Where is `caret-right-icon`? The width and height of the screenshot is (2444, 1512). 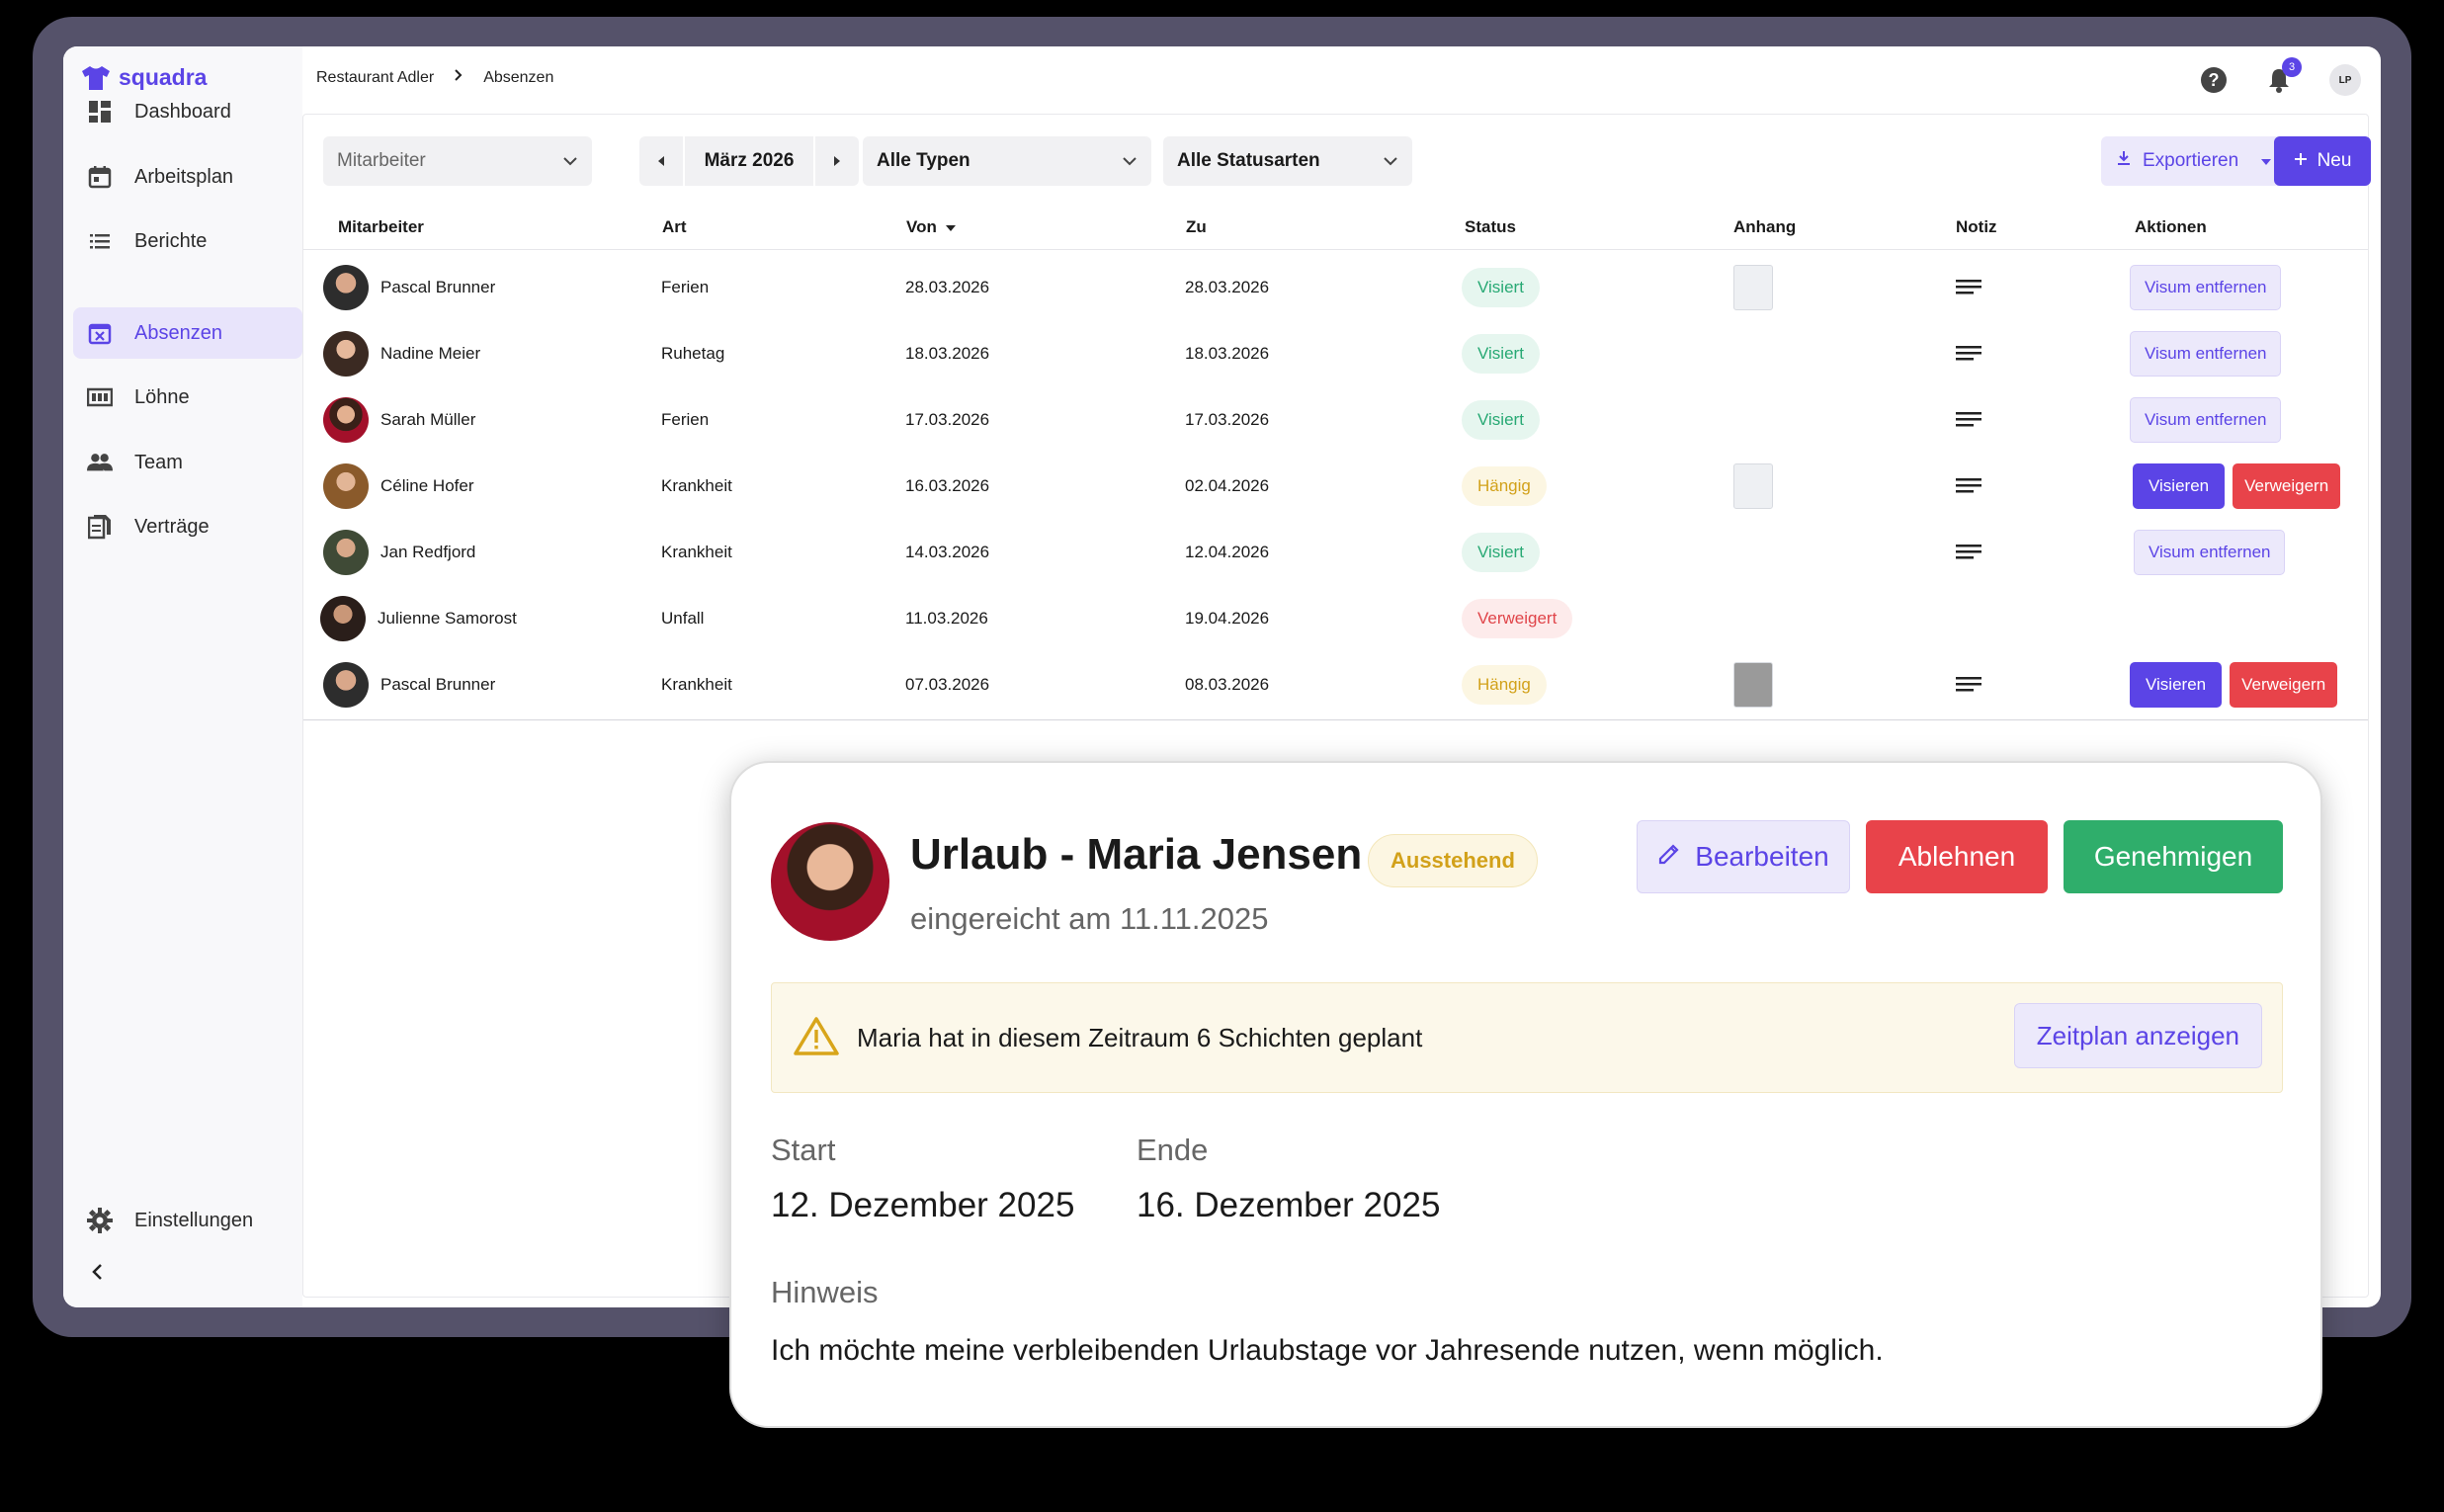
caret-right-icon is located at coordinates (837, 161).